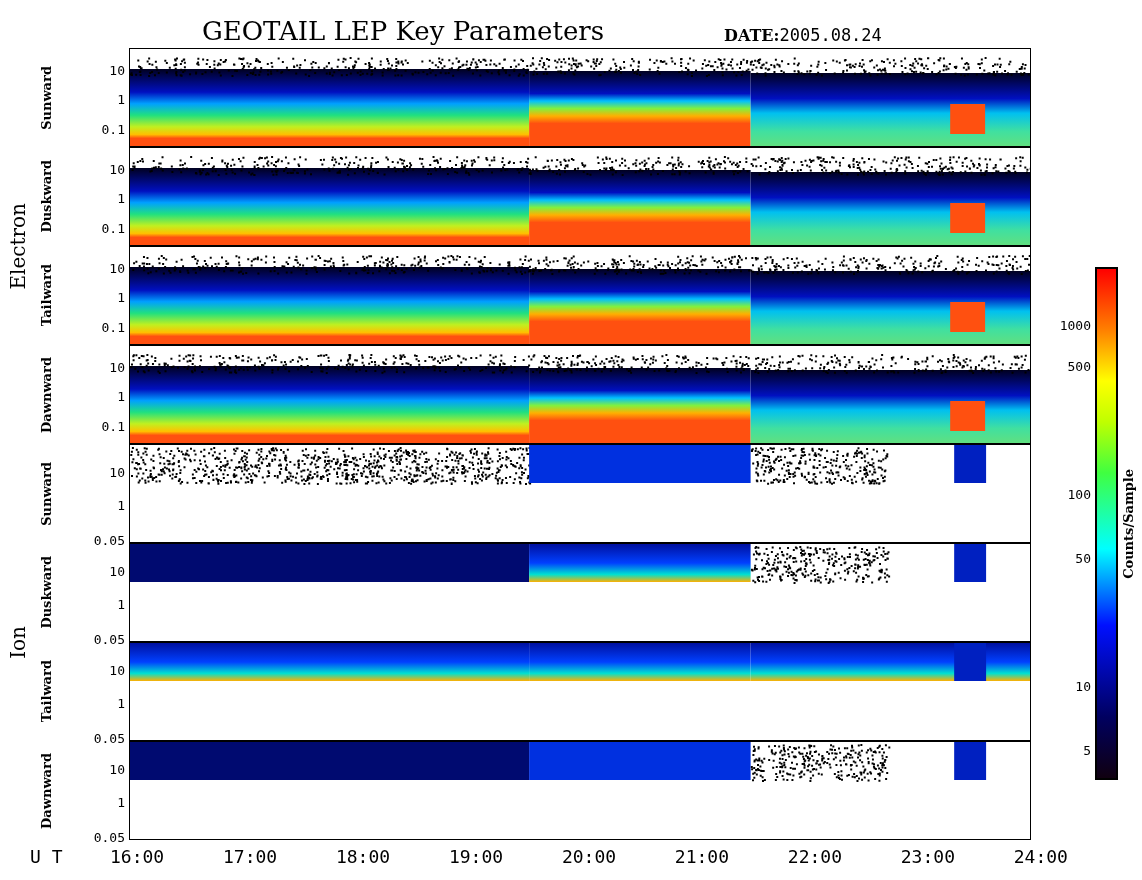 Image resolution: width=1142 pixels, height=880 pixels. Describe the element at coordinates (137, 857) in the screenshot. I see `x-tick-label: 16:00` at that location.